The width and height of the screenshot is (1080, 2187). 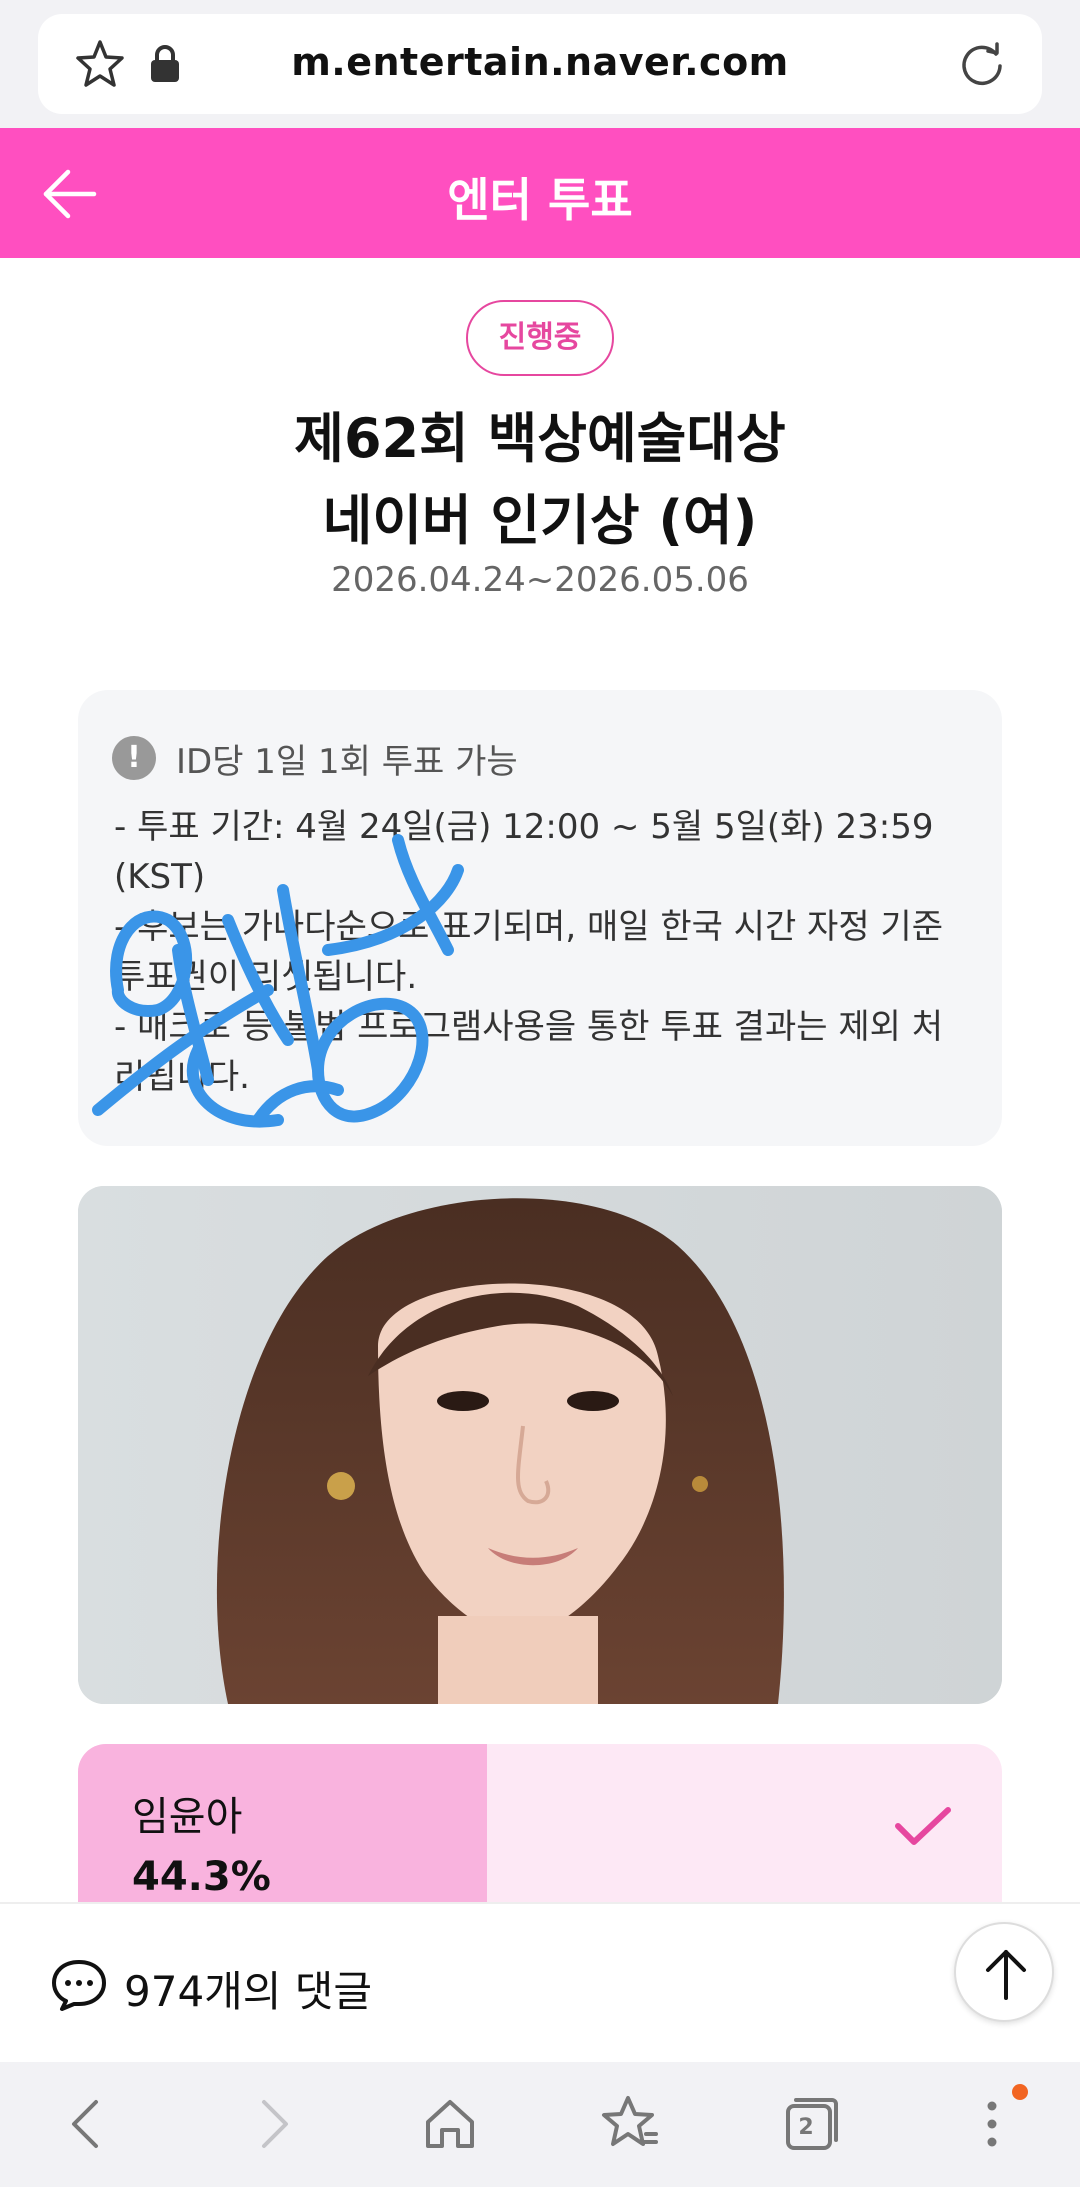 I want to click on tab-count: 2, so click(x=806, y=2127).